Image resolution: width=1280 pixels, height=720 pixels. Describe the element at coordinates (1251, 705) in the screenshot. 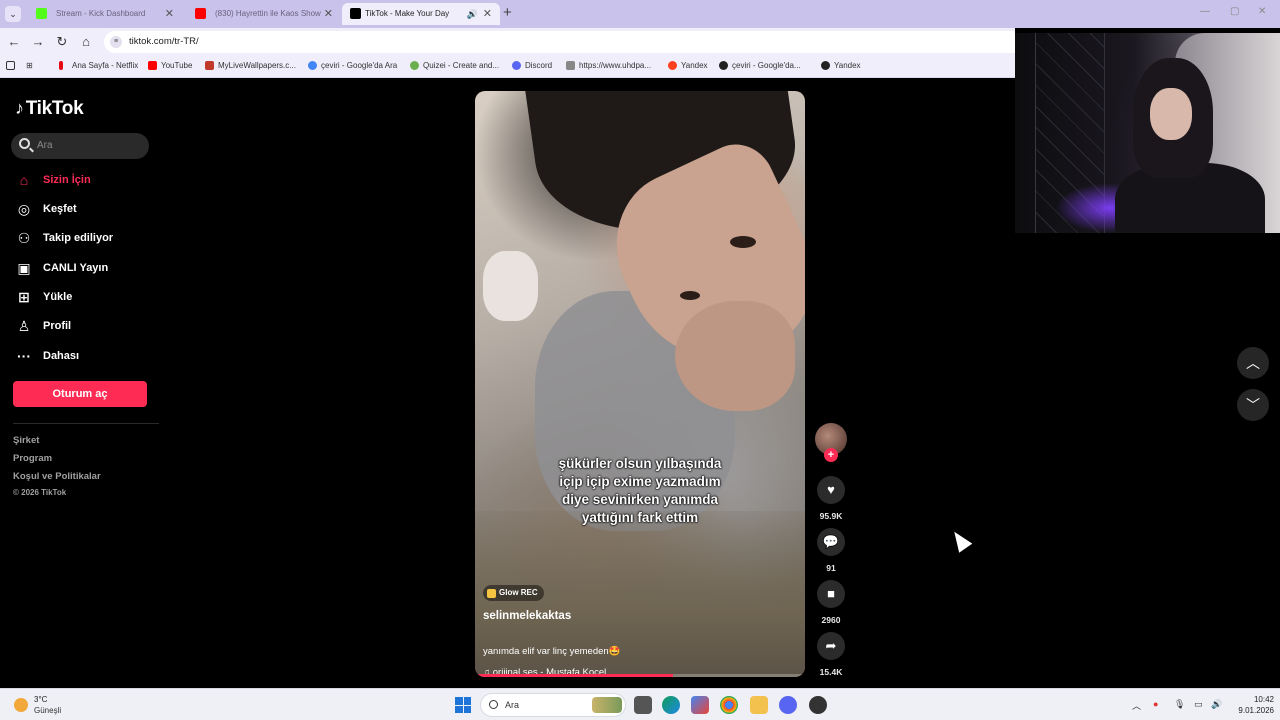

I see `system-clock: 10:42 9.01.2026` at that location.